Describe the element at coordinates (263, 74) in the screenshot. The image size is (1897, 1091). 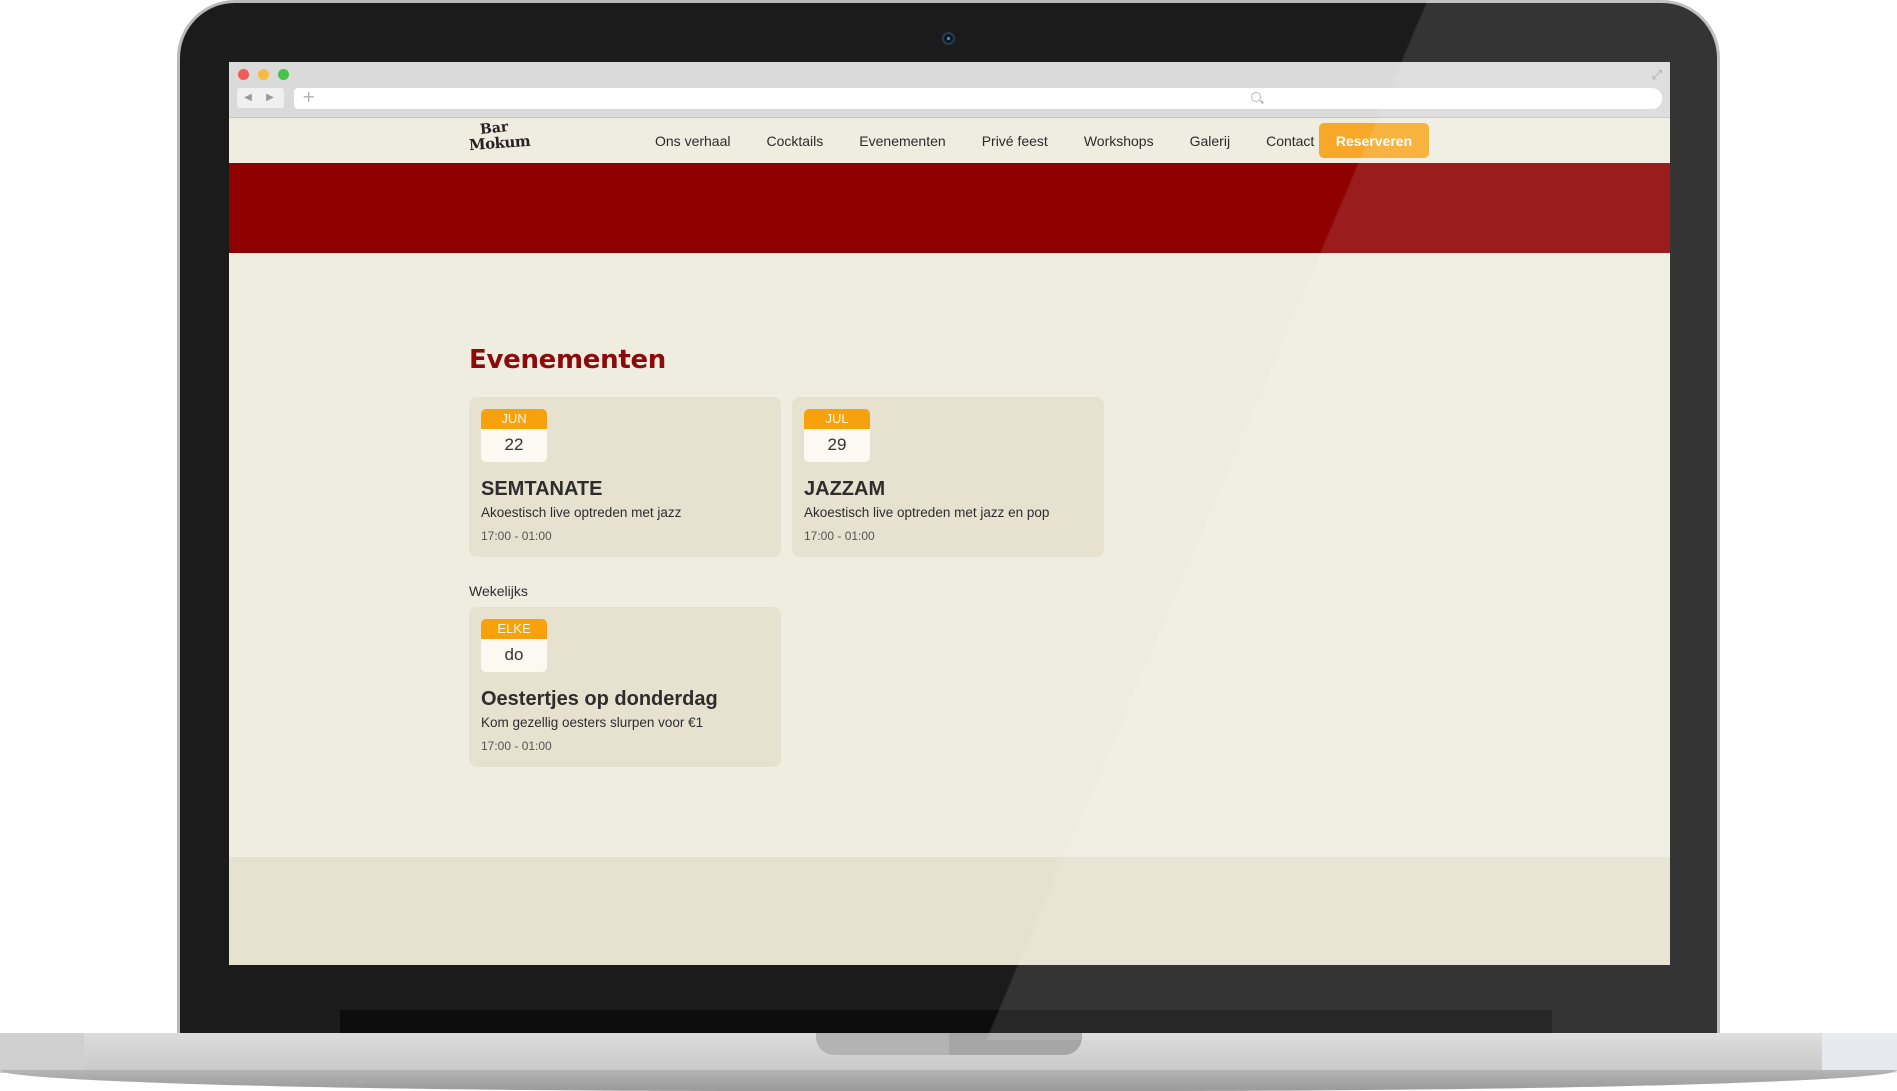
I see `minimize-window-button` at that location.